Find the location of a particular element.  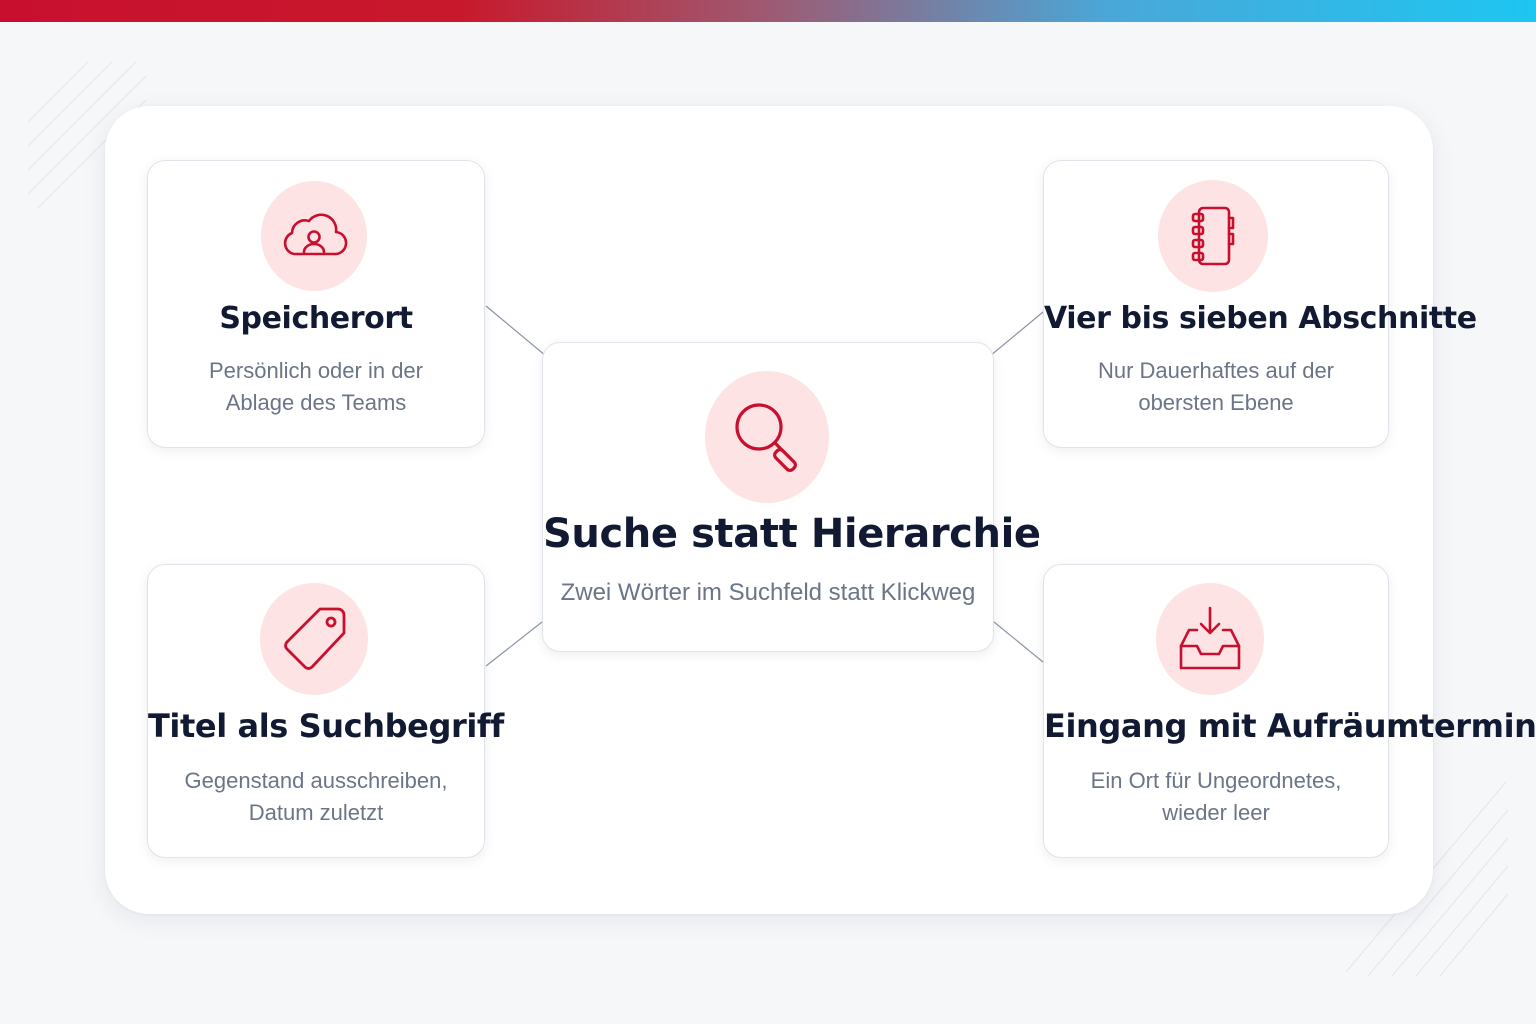

card-description: Ein Ort für Ungeordnetes, wieder leer is located at coordinates (1216, 796).